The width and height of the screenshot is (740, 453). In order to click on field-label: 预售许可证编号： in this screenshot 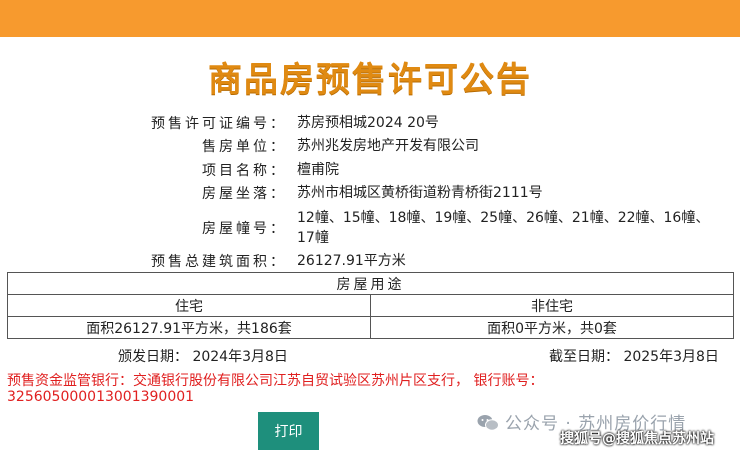, I will do `click(219, 124)`.